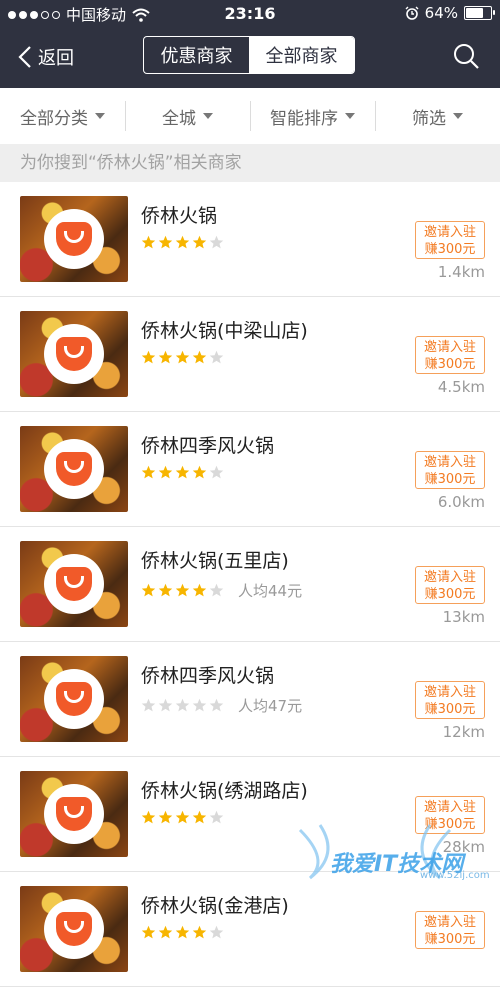  I want to click on filter-label: 全城, so click(179, 118).